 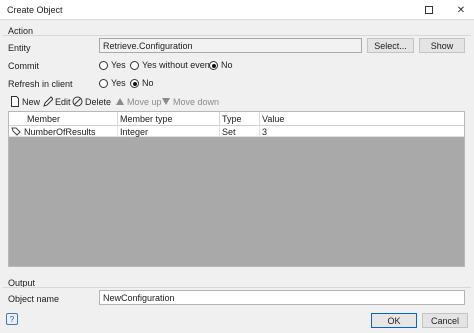 I want to click on refresh-option-yes: Yes, so click(x=118, y=83).